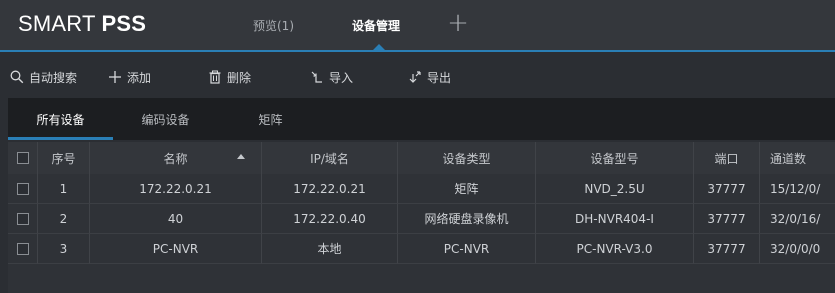 This screenshot has width=835, height=293. I want to click on cell-channels: 32/0/16/, so click(797, 219).